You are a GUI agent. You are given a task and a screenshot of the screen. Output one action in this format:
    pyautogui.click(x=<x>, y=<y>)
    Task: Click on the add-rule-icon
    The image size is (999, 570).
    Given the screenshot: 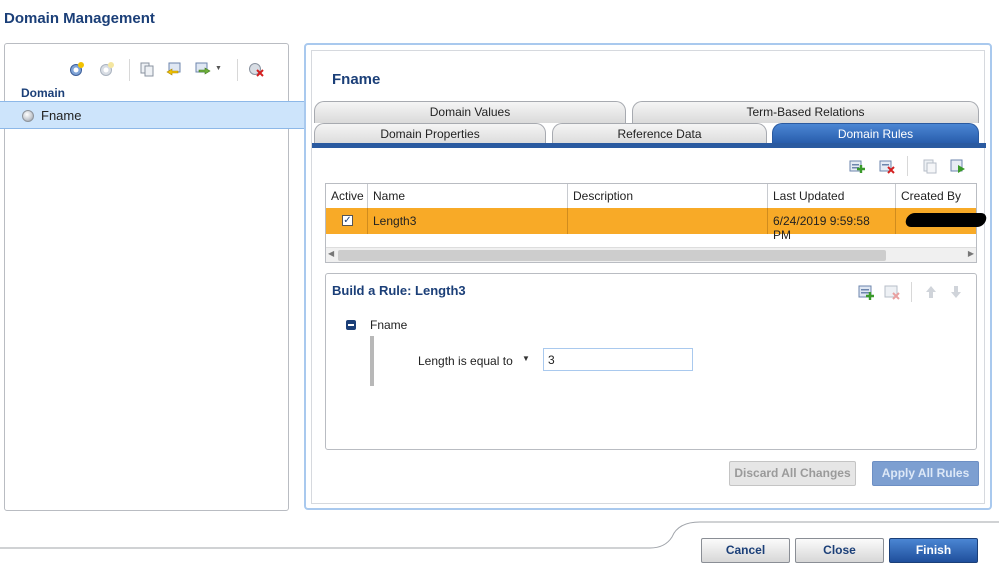 What is the action you would take?
    pyautogui.click(x=857, y=166)
    